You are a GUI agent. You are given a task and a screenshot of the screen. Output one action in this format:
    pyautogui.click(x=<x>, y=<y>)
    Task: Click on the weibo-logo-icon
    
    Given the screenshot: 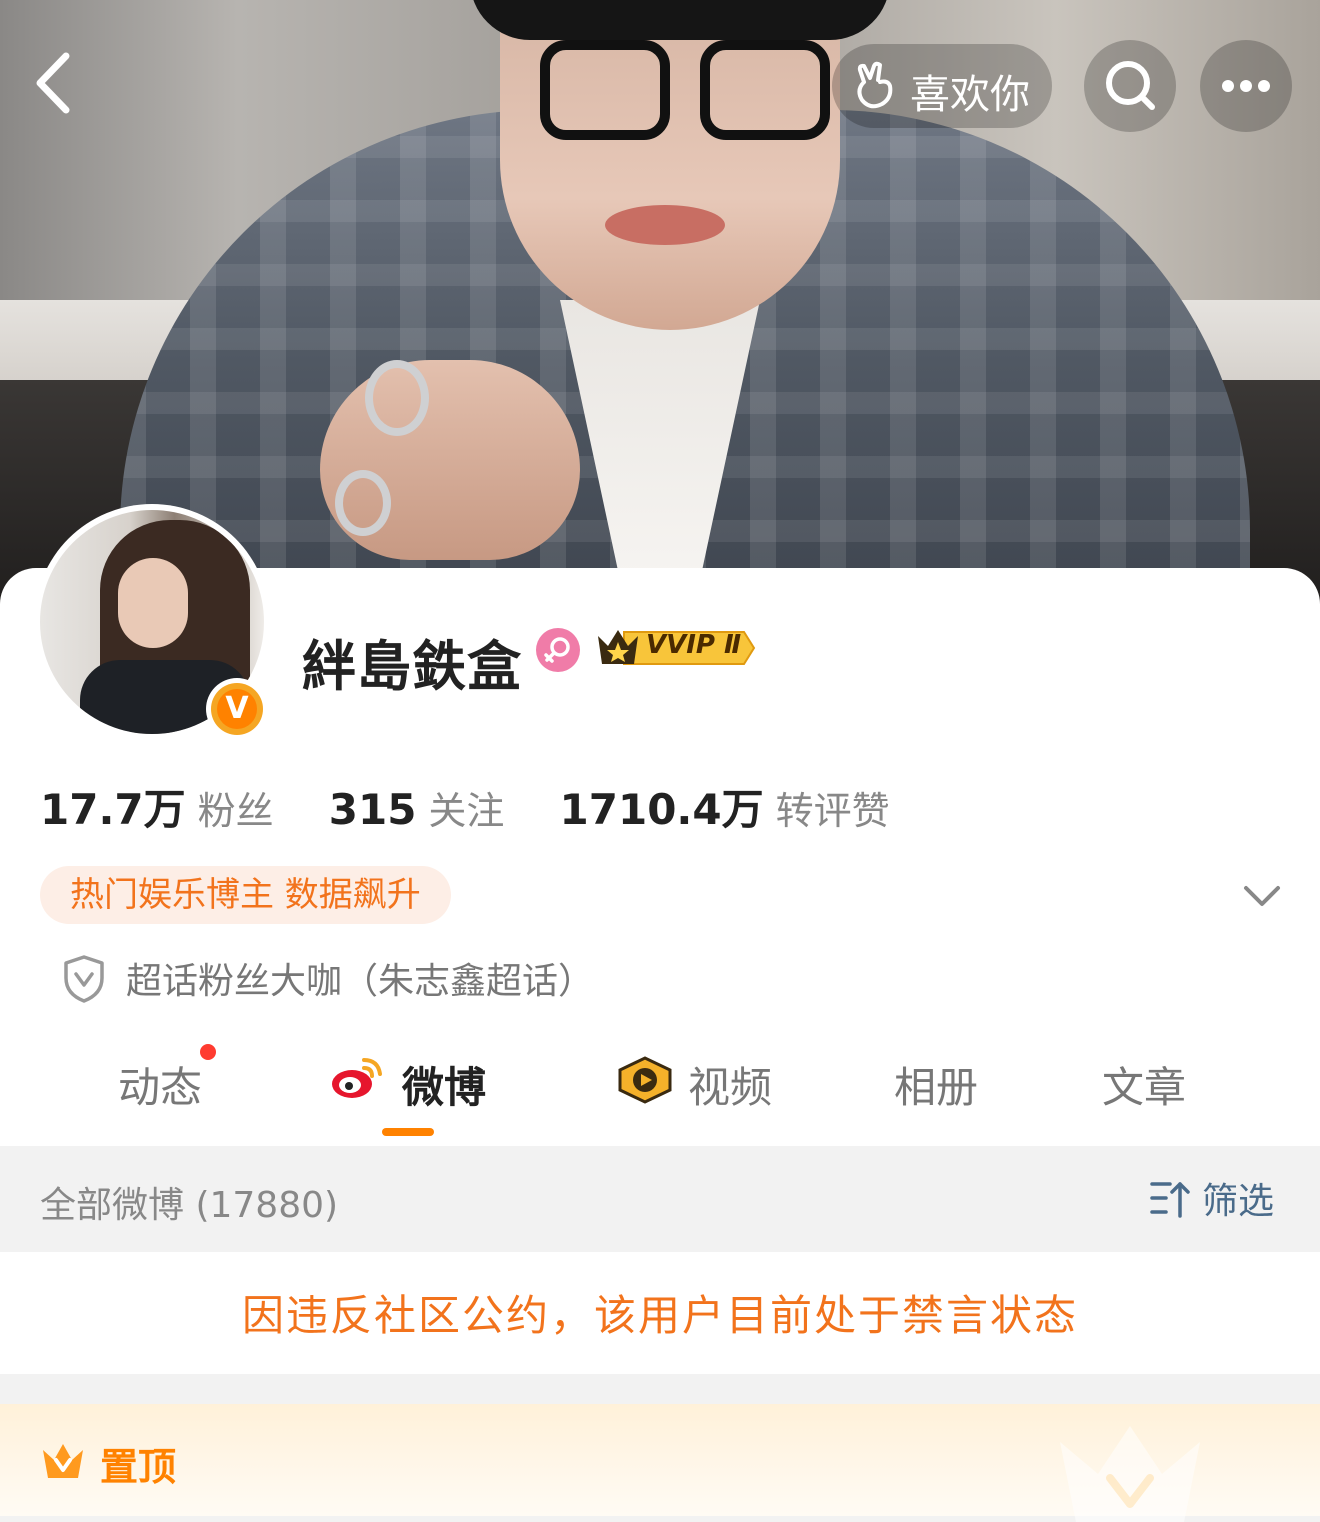 What is the action you would take?
    pyautogui.click(x=357, y=1078)
    